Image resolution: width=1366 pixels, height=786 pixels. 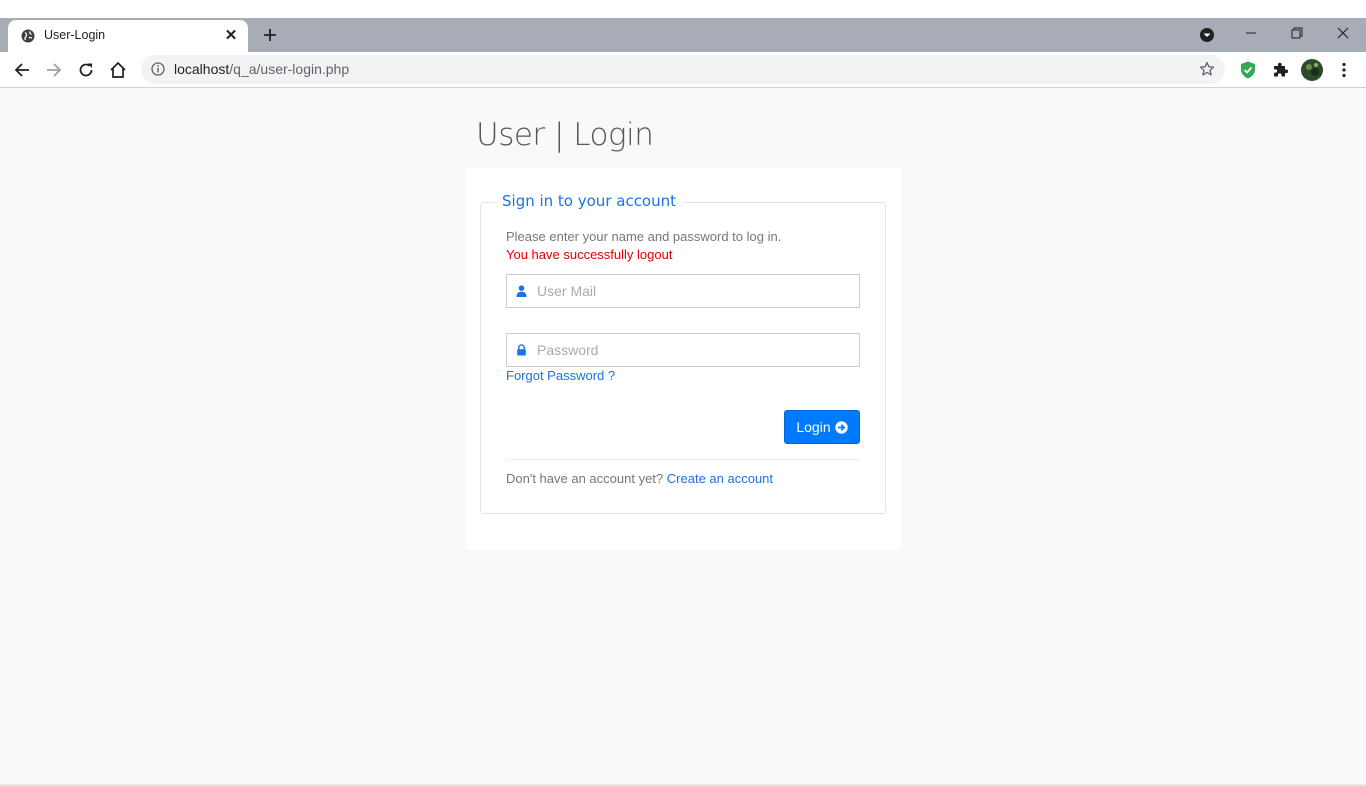 What do you see at coordinates (720, 478) in the screenshot?
I see `create-account-link: Create an account` at bounding box center [720, 478].